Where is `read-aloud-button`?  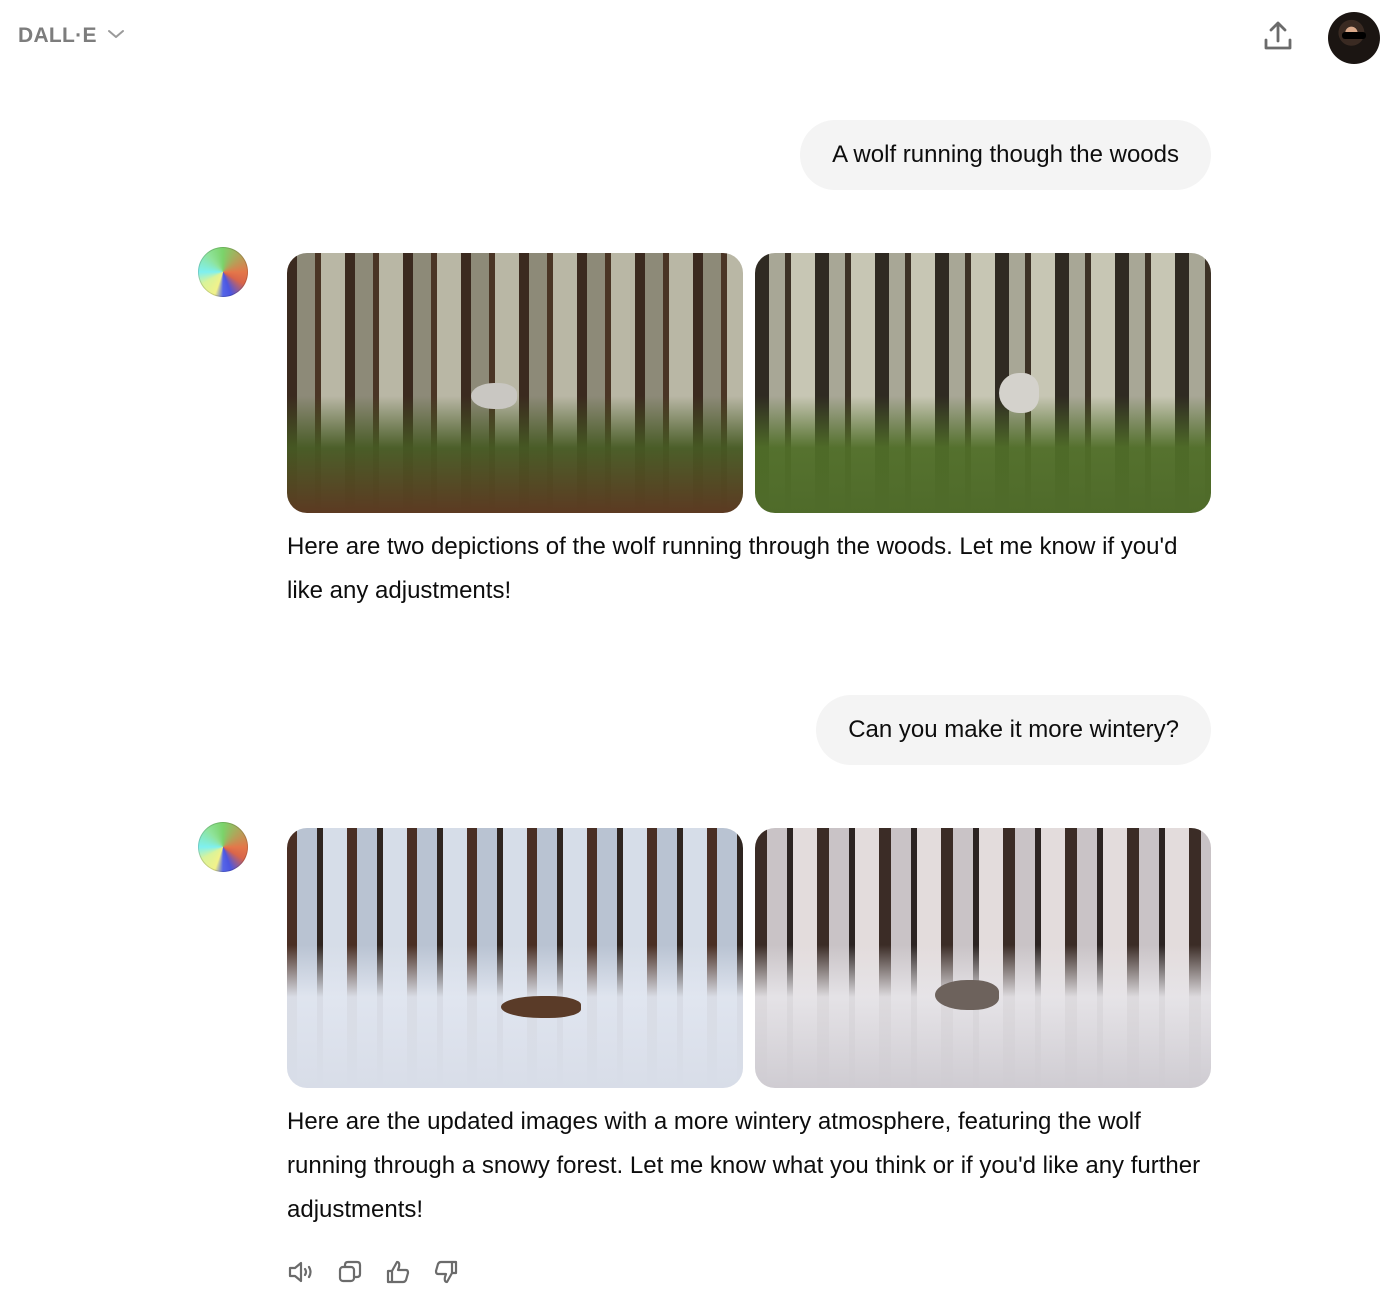
read-aloud-button is located at coordinates (302, 1274).